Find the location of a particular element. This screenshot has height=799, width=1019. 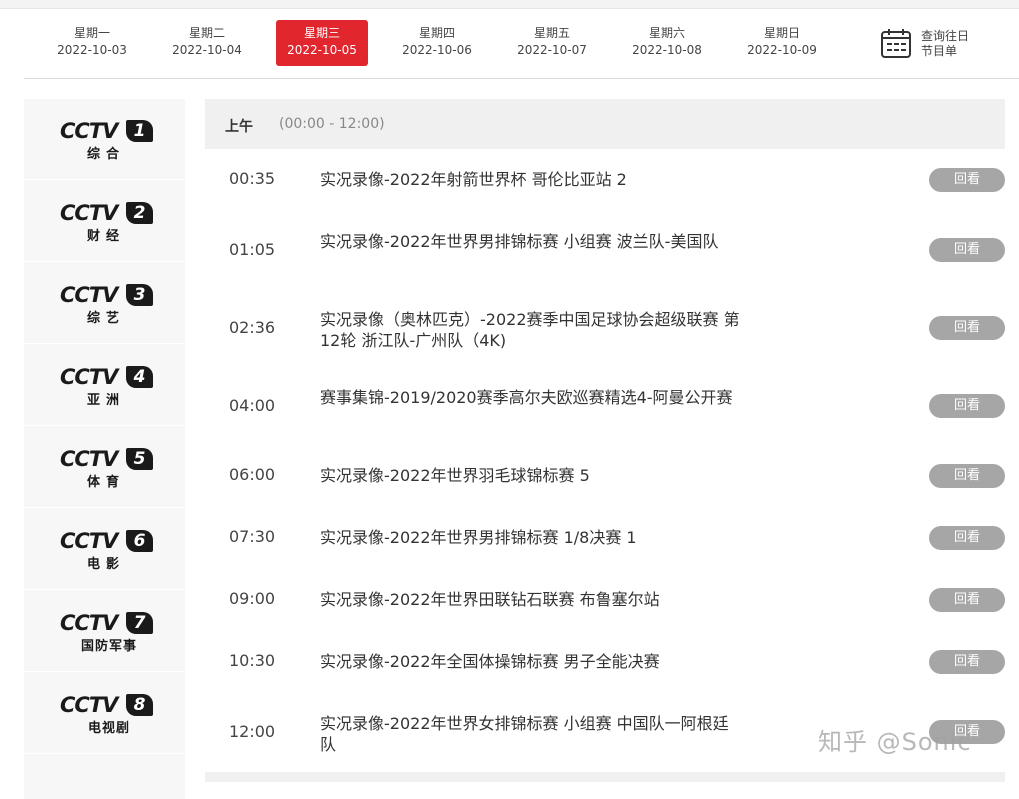

cctv5-logo: CCTV 5 体育 is located at coordinates (110, 469).